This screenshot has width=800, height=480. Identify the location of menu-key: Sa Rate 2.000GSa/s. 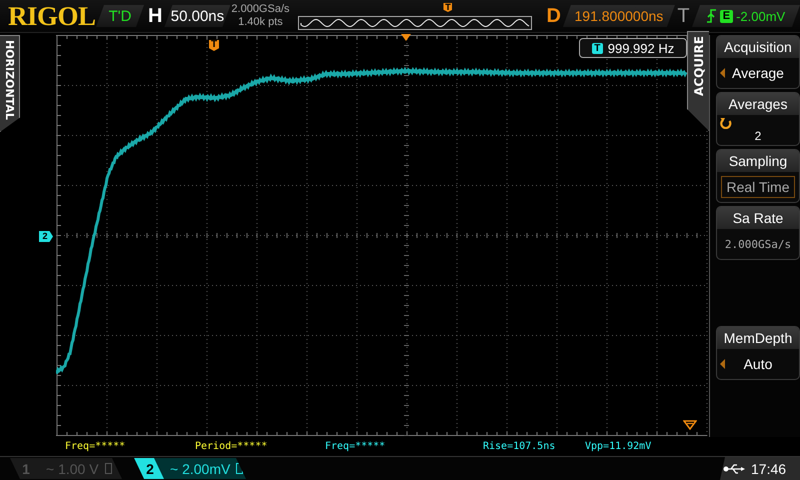
(758, 233).